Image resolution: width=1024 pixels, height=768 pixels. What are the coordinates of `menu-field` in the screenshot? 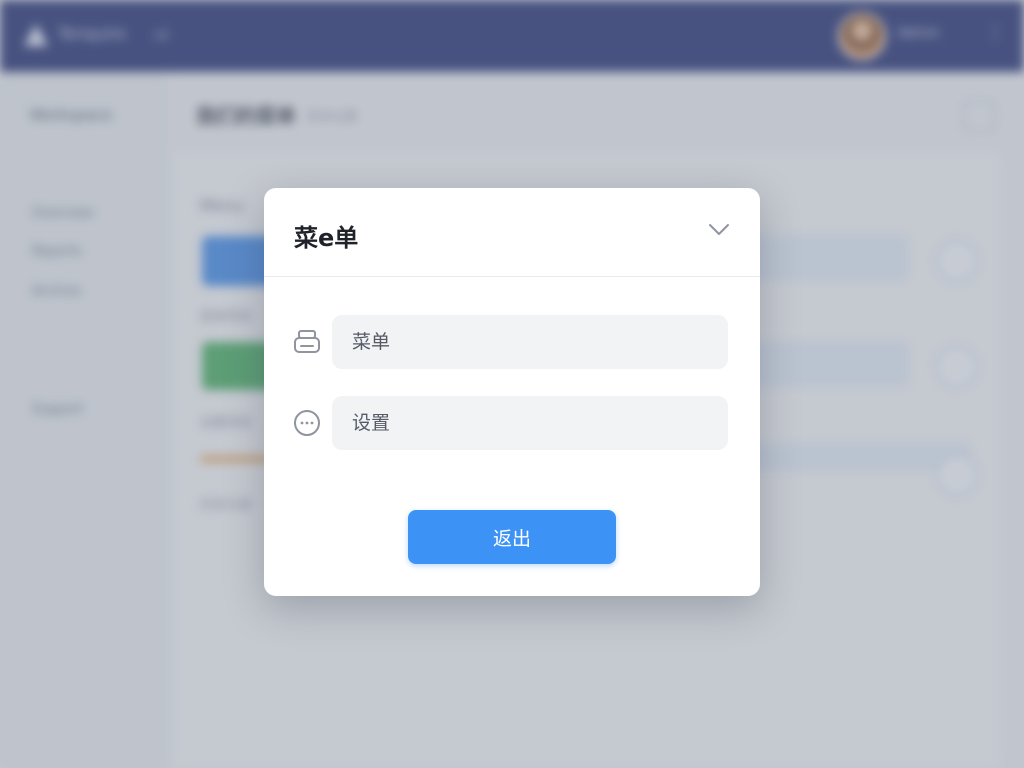 It's located at (530, 342).